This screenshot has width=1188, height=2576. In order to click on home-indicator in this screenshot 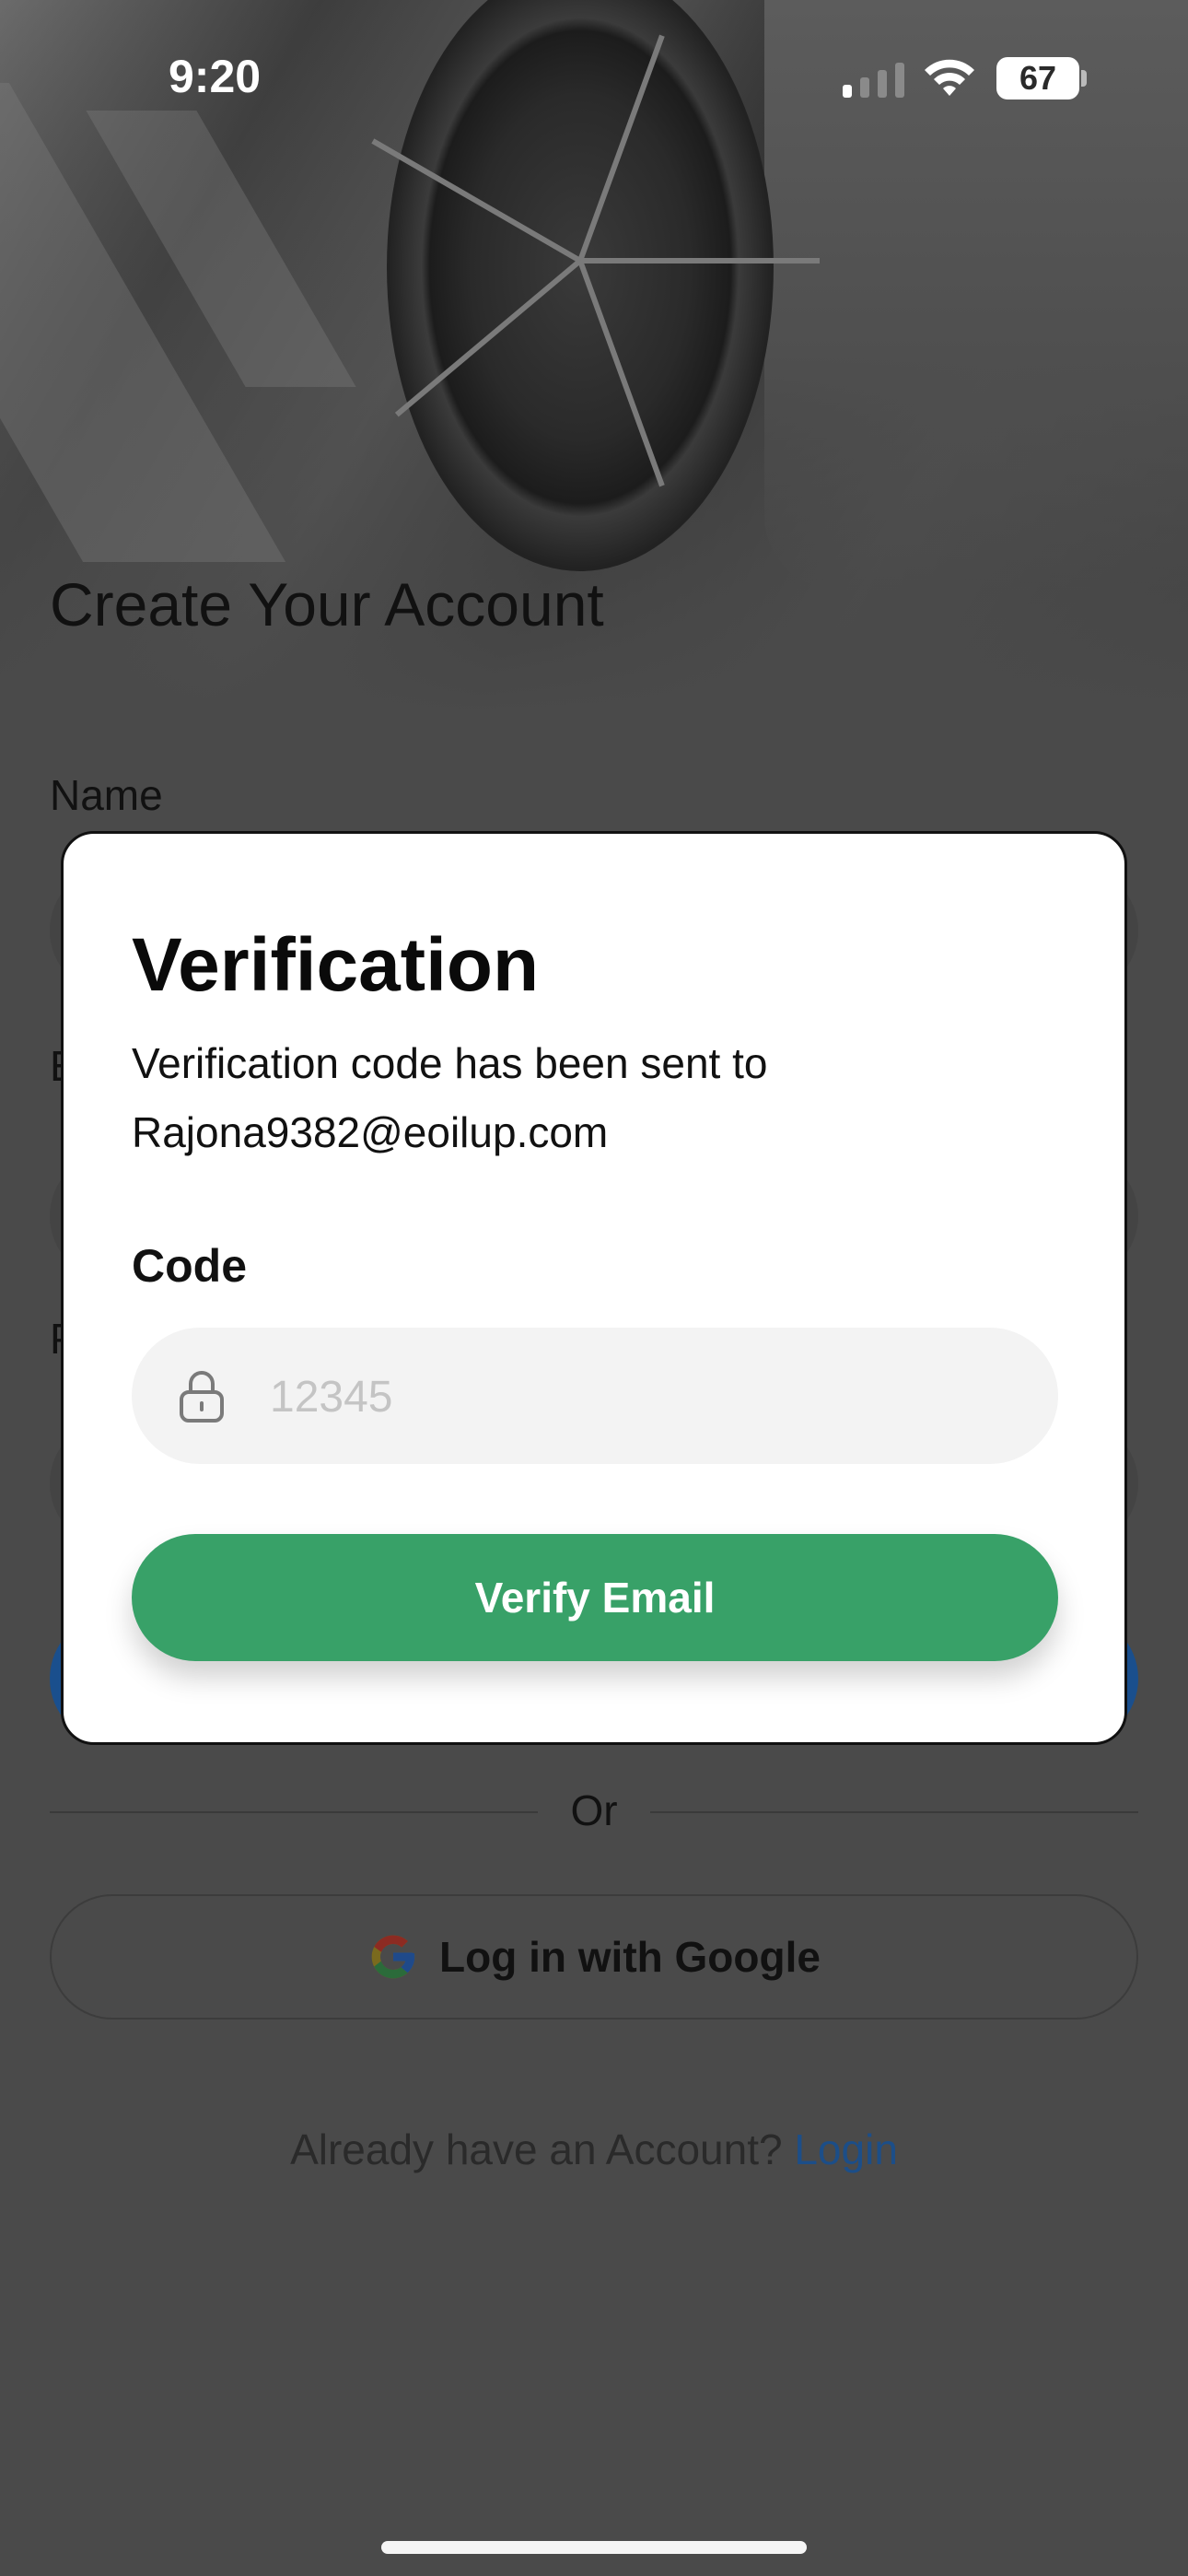, I will do `click(594, 2547)`.